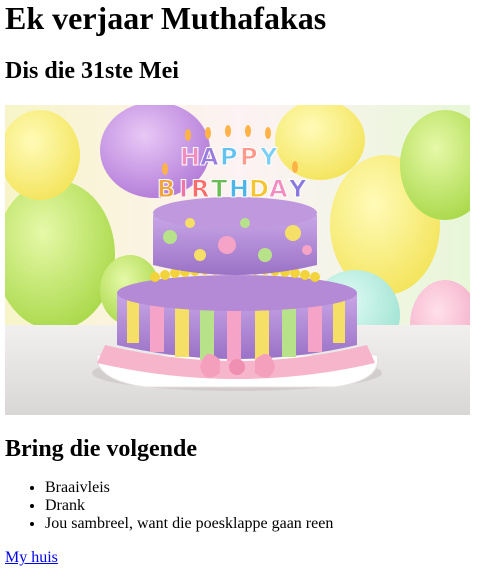 This screenshot has width=480, height=576. What do you see at coordinates (260, 506) in the screenshot?
I see `list-item: Drank` at bounding box center [260, 506].